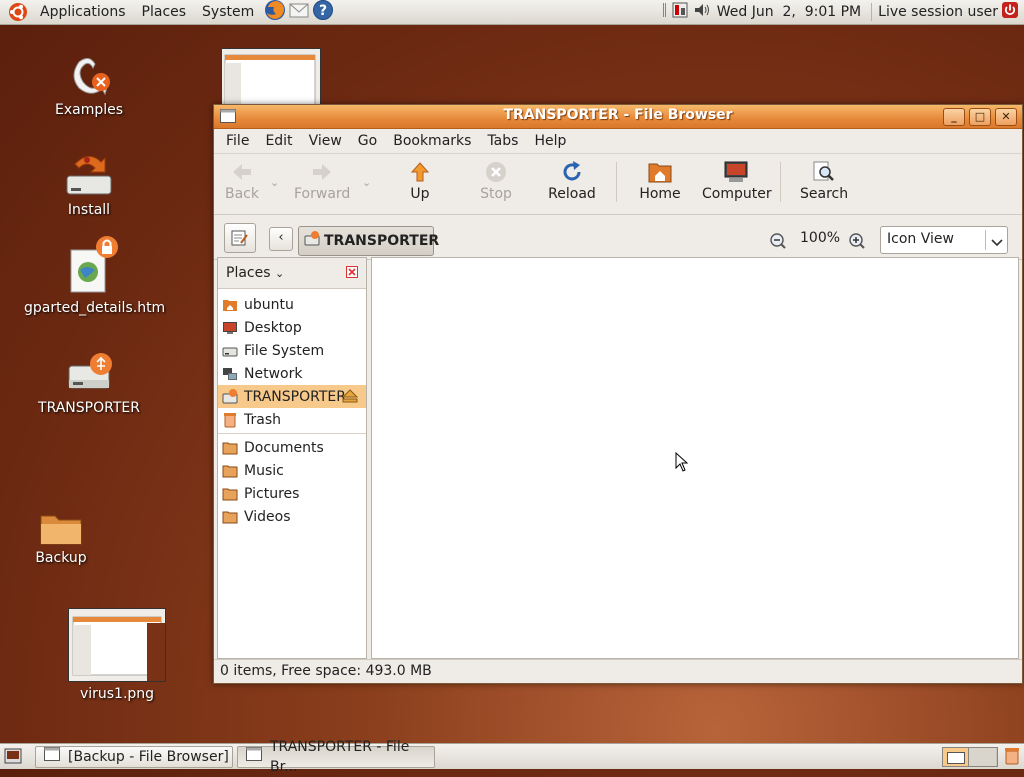 This screenshot has width=1024, height=777. What do you see at coordinates (117, 645) in the screenshot?
I see `image-thumbnail-icon` at bounding box center [117, 645].